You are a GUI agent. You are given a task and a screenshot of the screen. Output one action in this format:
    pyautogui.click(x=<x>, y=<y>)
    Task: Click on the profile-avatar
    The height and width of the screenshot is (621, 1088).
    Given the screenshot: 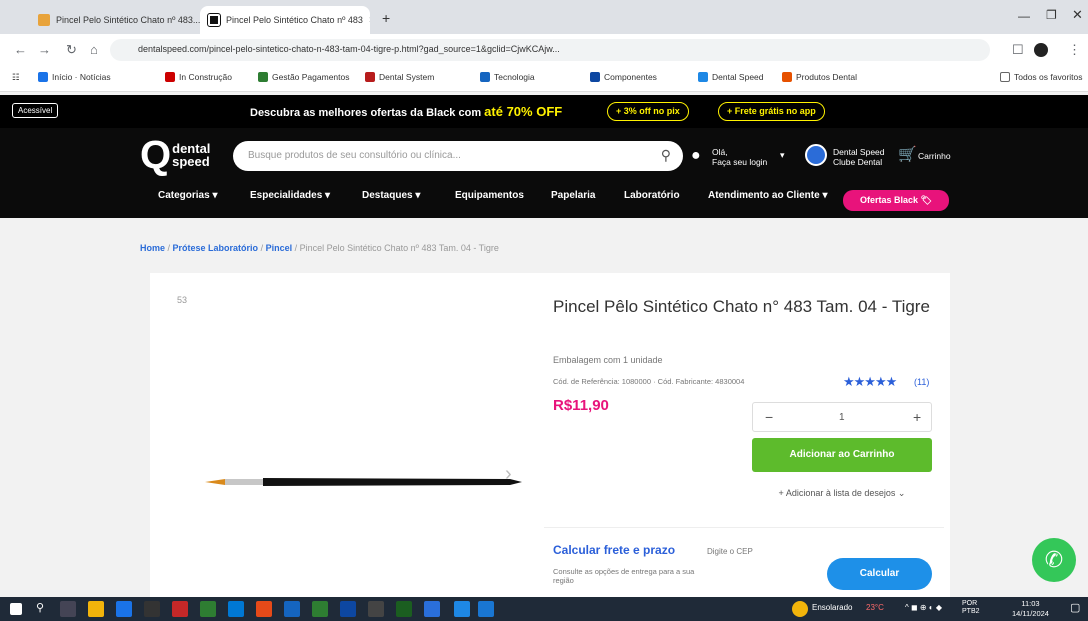 What is the action you would take?
    pyautogui.click(x=1041, y=50)
    